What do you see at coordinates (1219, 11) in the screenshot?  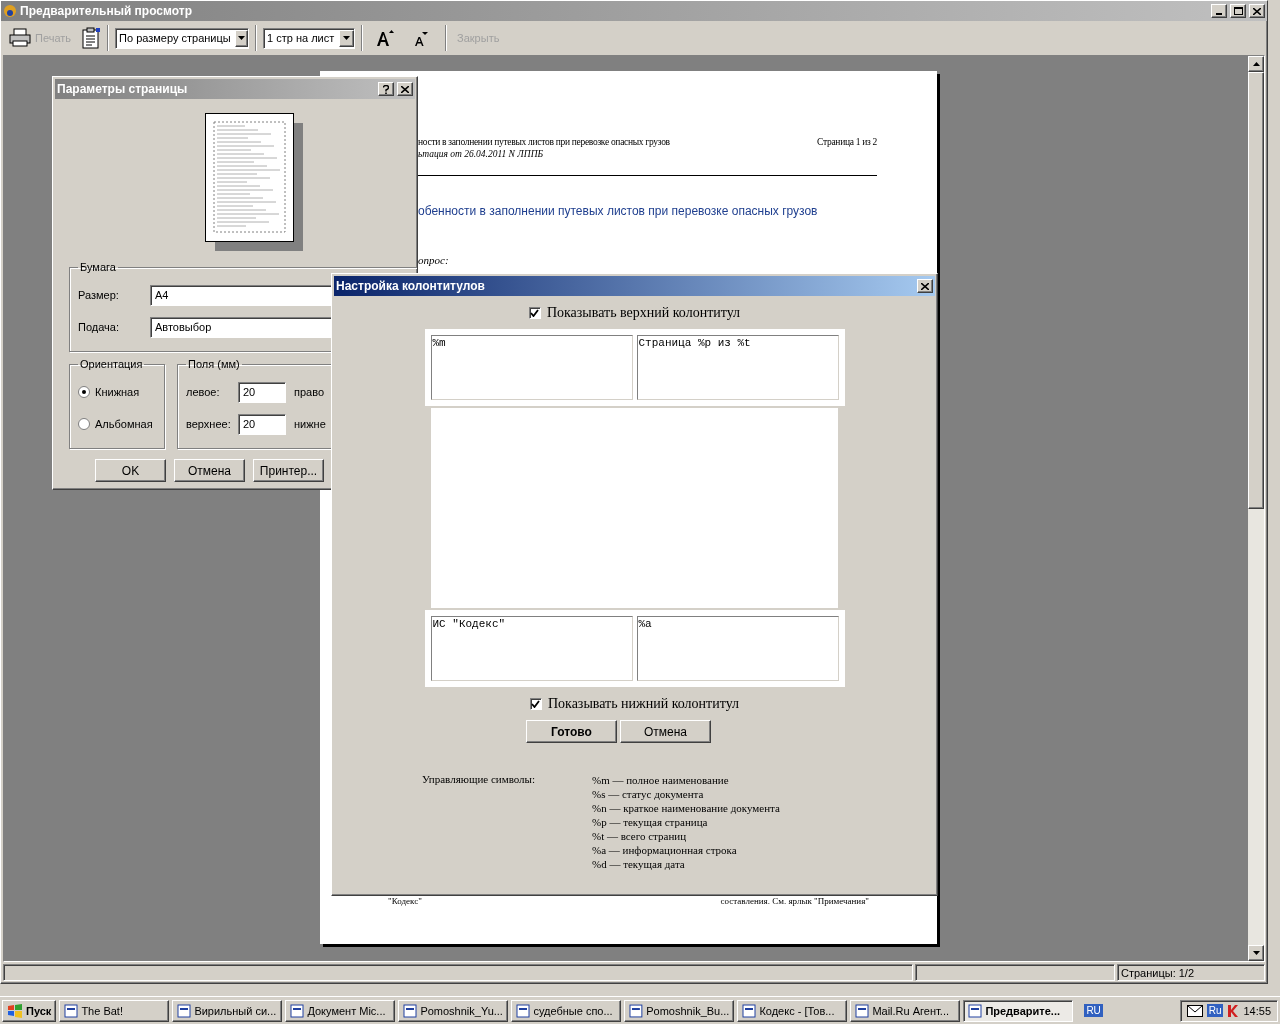 I see `minimize-button` at bounding box center [1219, 11].